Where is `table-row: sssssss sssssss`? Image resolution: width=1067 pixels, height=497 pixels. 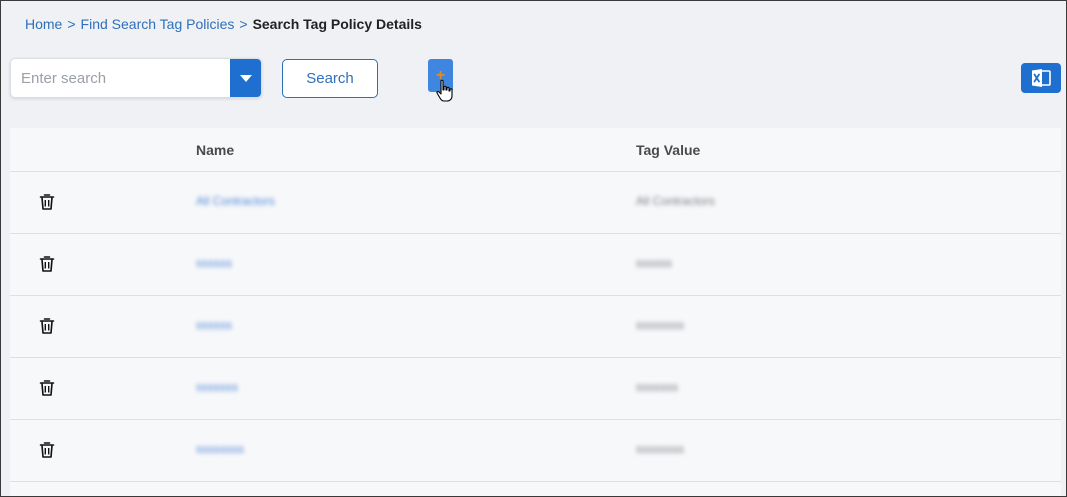
table-row: sssssss sssssss is located at coordinates (535, 389).